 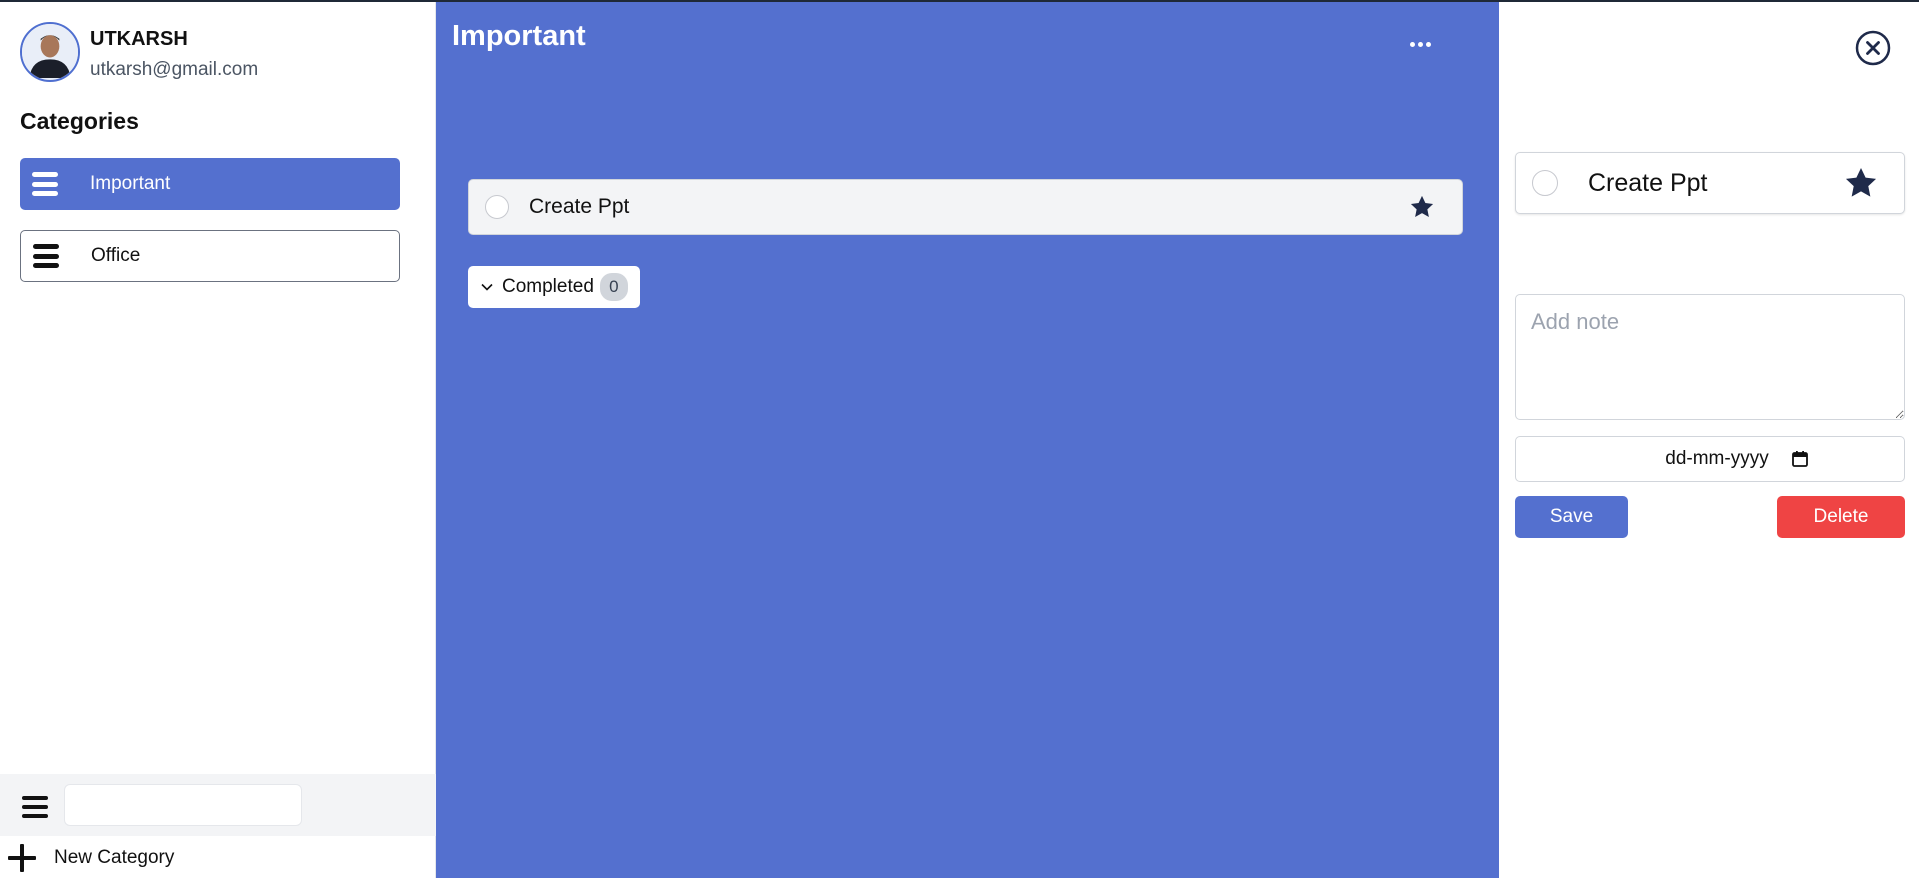 What do you see at coordinates (1841, 517) in the screenshot?
I see `delete-button: Delete` at bounding box center [1841, 517].